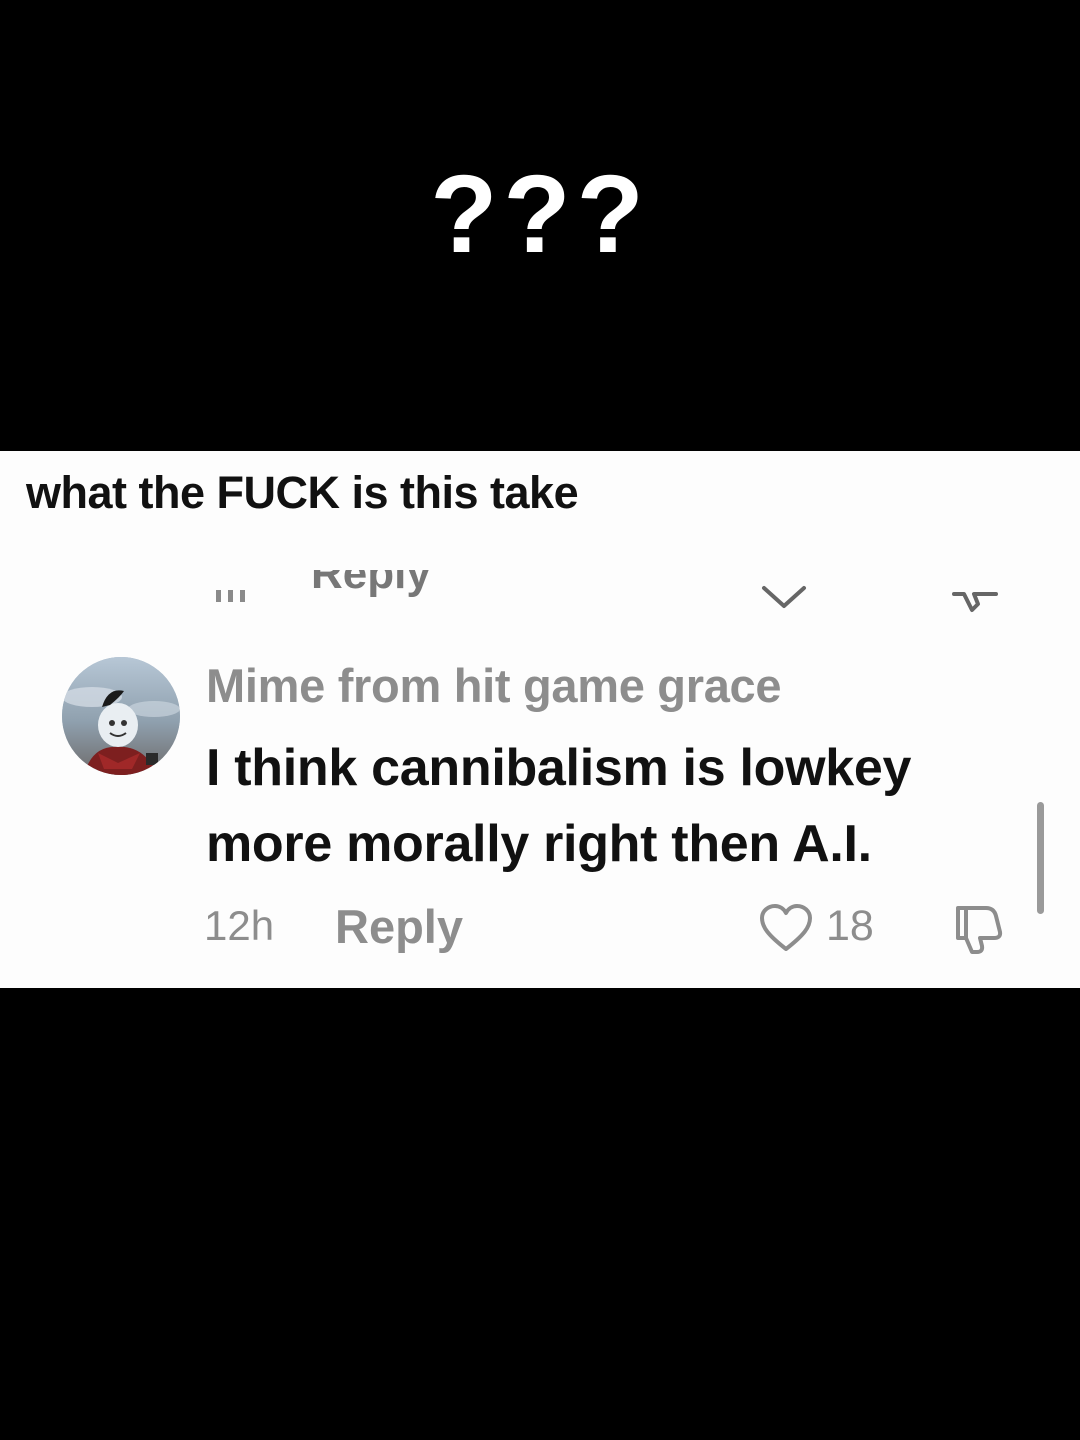 This screenshot has width=1080, height=1440. What do you see at coordinates (540, 594) in the screenshot?
I see `previous-comment-actions: Reply` at bounding box center [540, 594].